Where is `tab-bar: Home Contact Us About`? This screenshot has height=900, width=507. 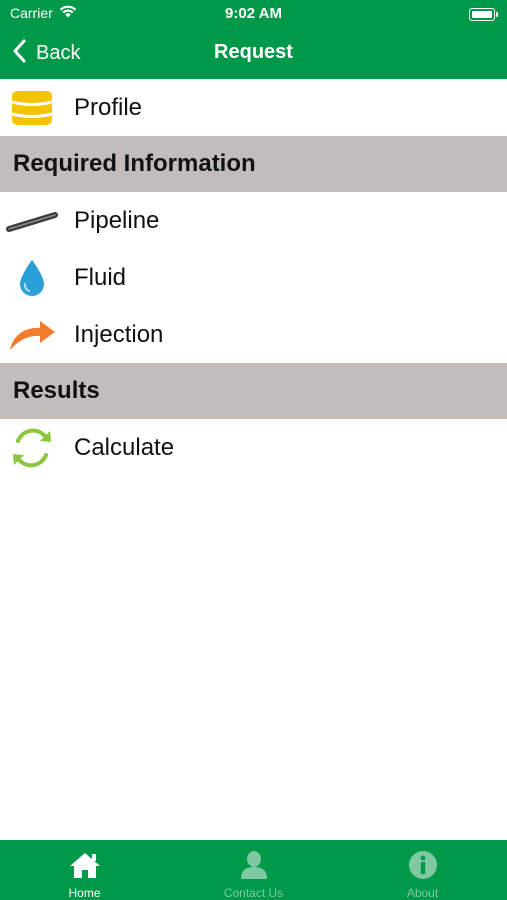
tab-bar: Home Contact Us About is located at coordinates (253, 870).